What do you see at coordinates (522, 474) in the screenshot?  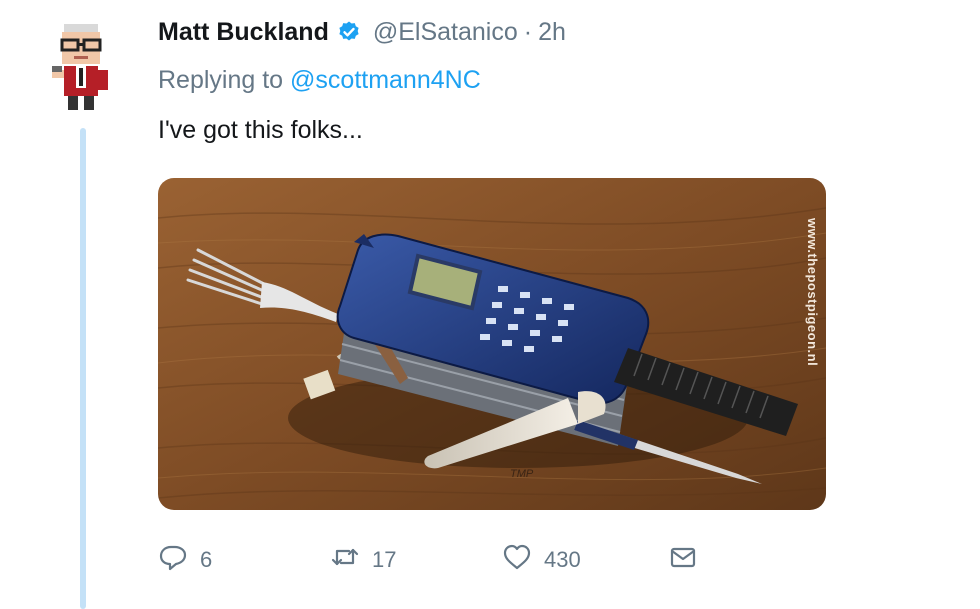 I see `artist-signature: TMP` at bounding box center [522, 474].